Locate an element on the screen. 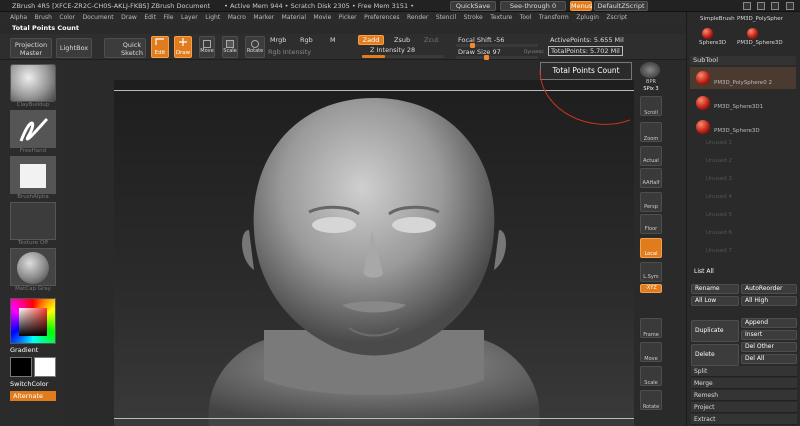 Image resolution: width=800 pixels, height=426 pixels. bpr-render-button is located at coordinates (650, 70).